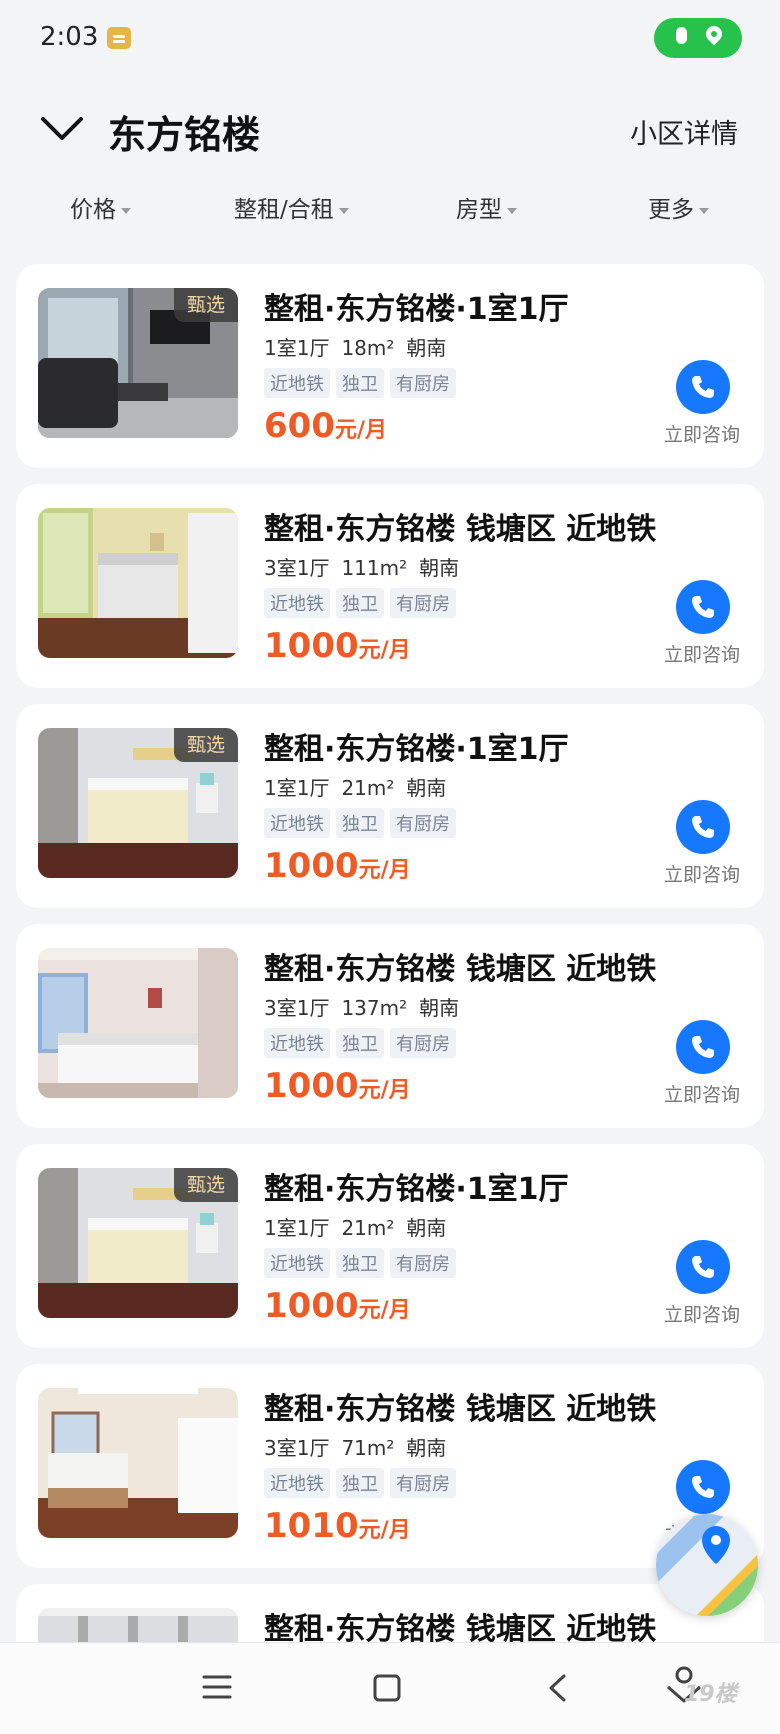 Image resolution: width=780 pixels, height=1734 pixels. Describe the element at coordinates (184, 135) in the screenshot. I see `page-title: 东方铭楼` at that location.